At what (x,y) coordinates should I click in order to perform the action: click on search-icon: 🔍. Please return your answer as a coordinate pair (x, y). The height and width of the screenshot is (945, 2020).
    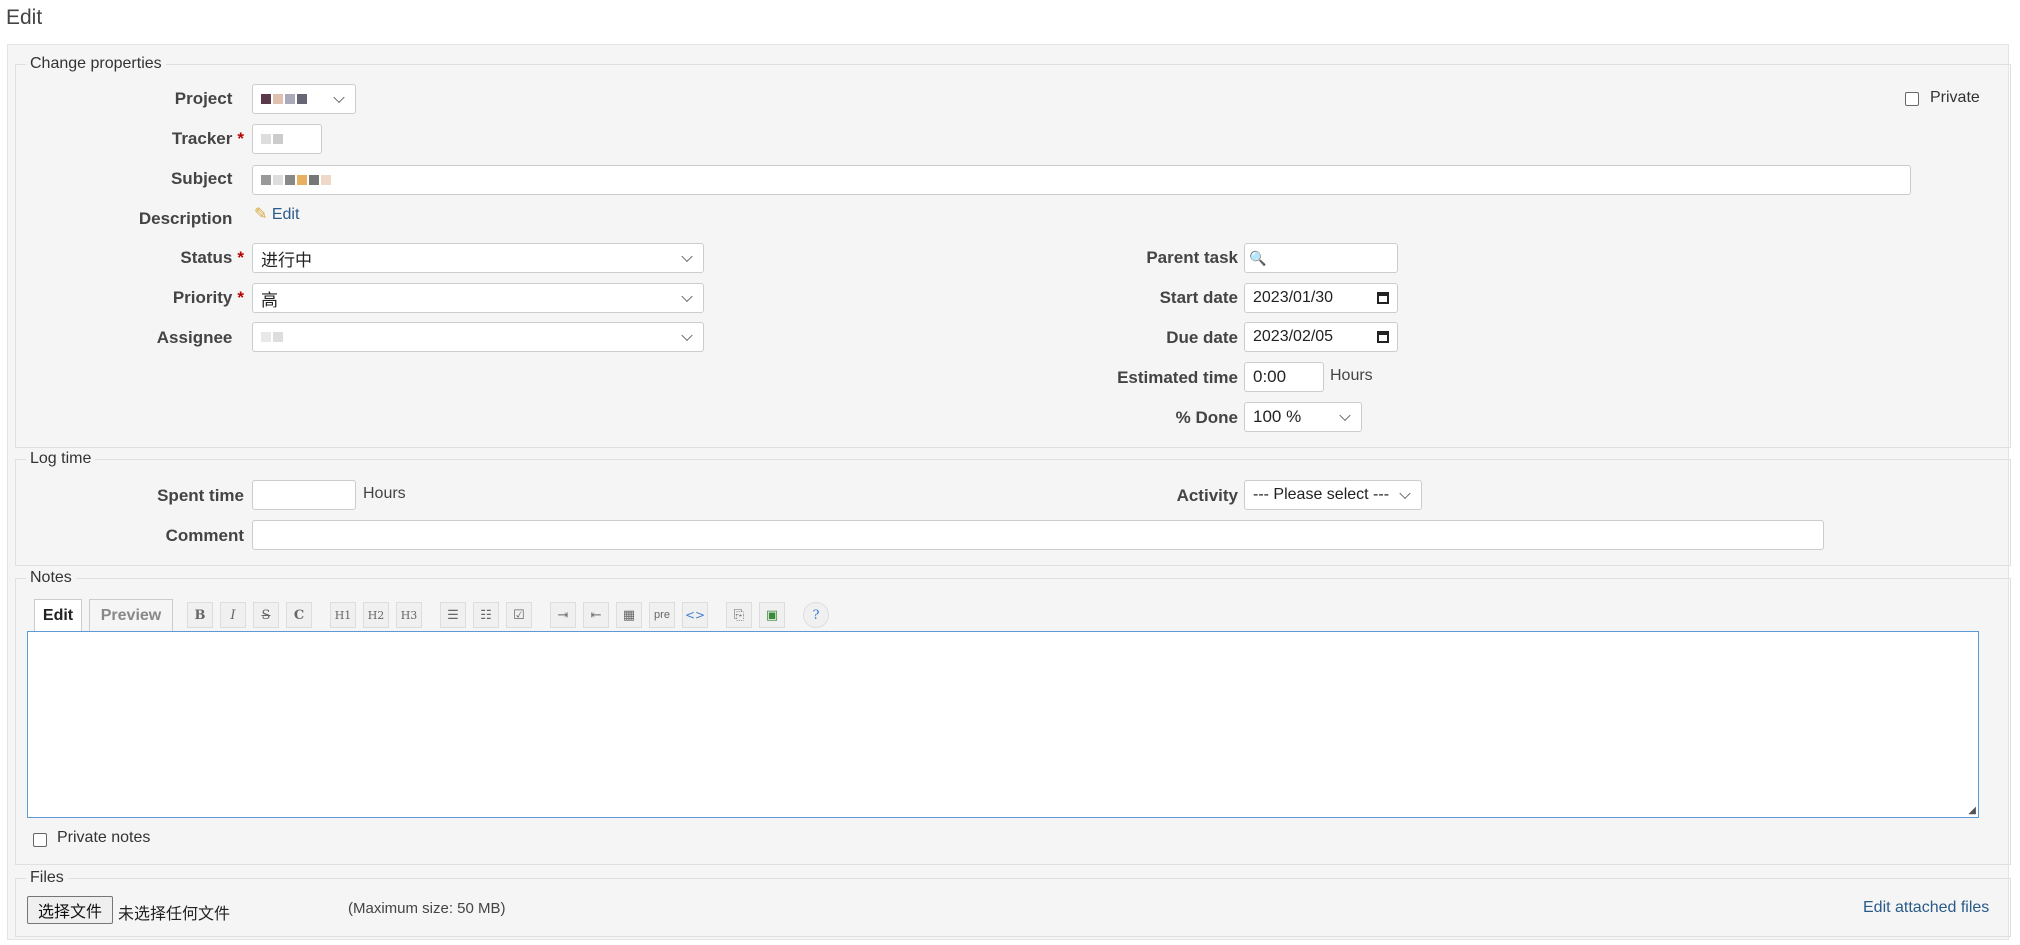
    Looking at the image, I should click on (1258, 257).